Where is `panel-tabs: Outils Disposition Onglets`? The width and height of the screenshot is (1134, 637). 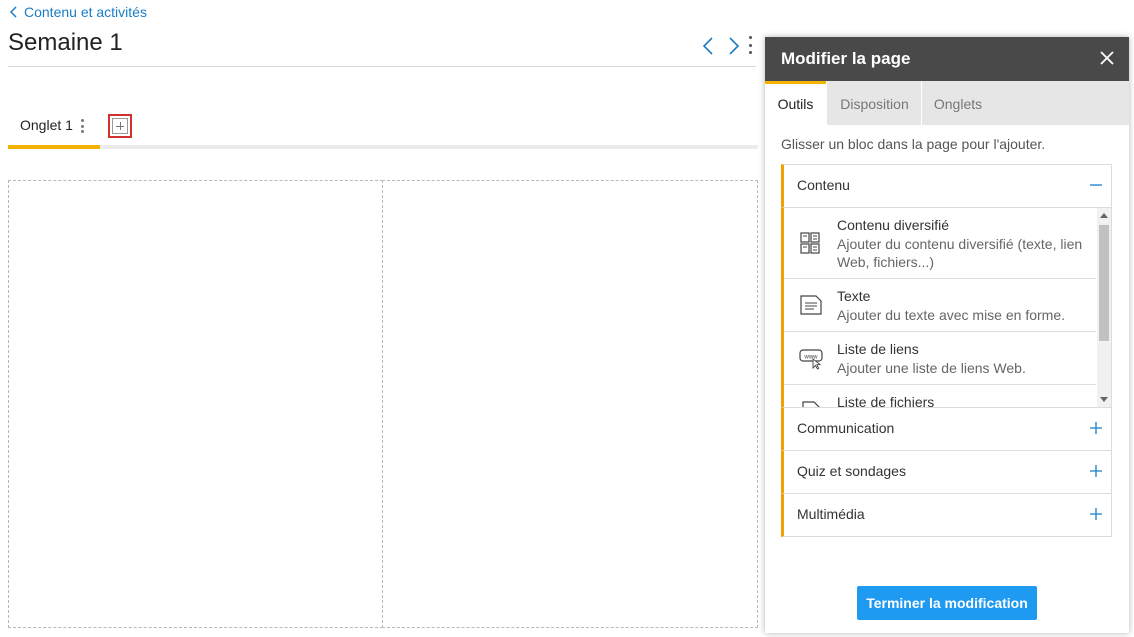 panel-tabs: Outils Disposition Onglets is located at coordinates (947, 103).